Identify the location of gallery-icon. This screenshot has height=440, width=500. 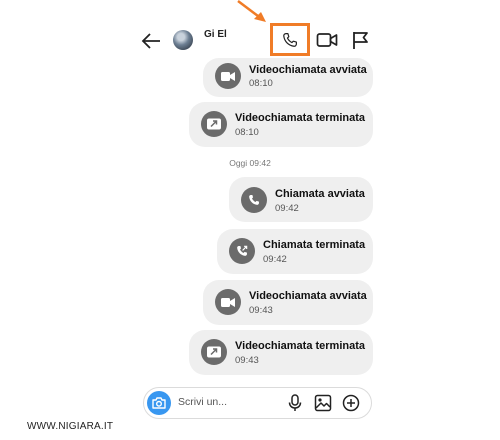
(323, 403).